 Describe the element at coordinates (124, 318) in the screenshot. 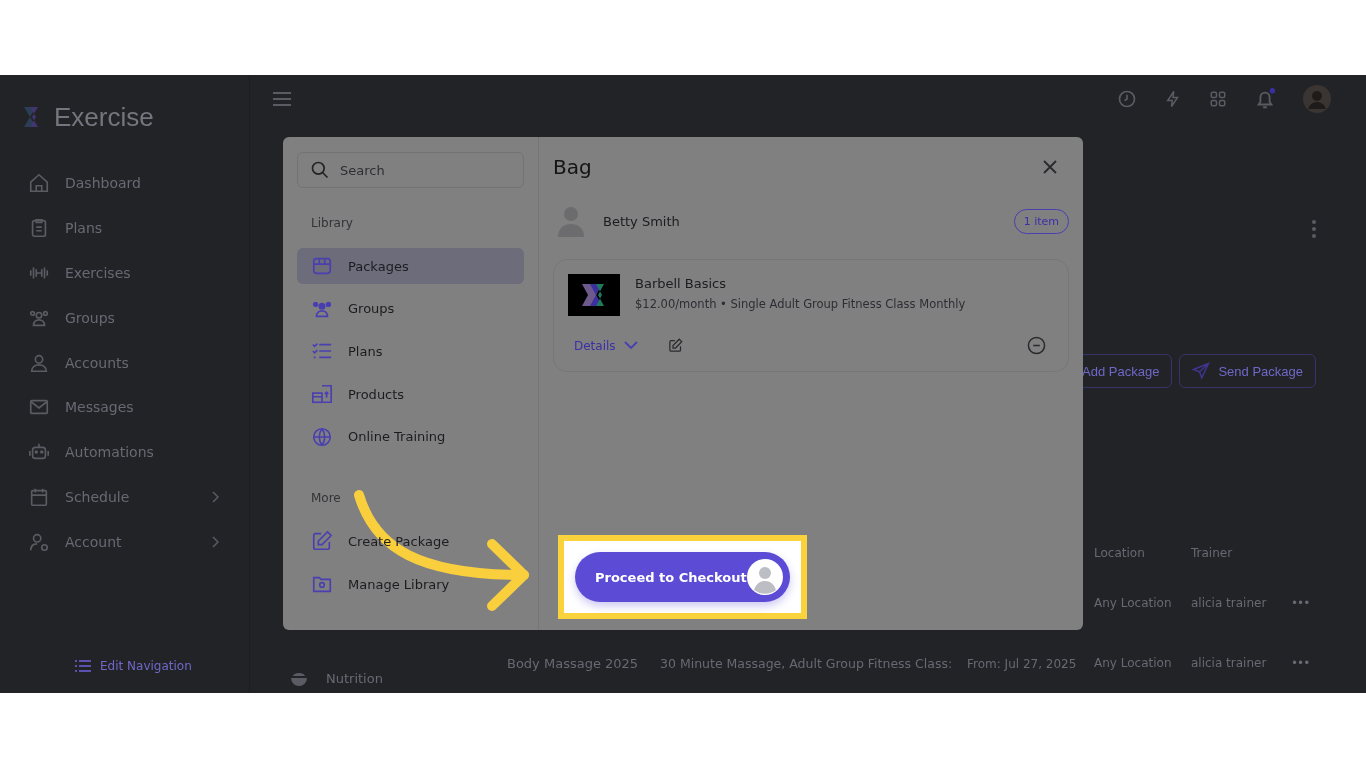

I see `sidebar-item: Groups` at that location.